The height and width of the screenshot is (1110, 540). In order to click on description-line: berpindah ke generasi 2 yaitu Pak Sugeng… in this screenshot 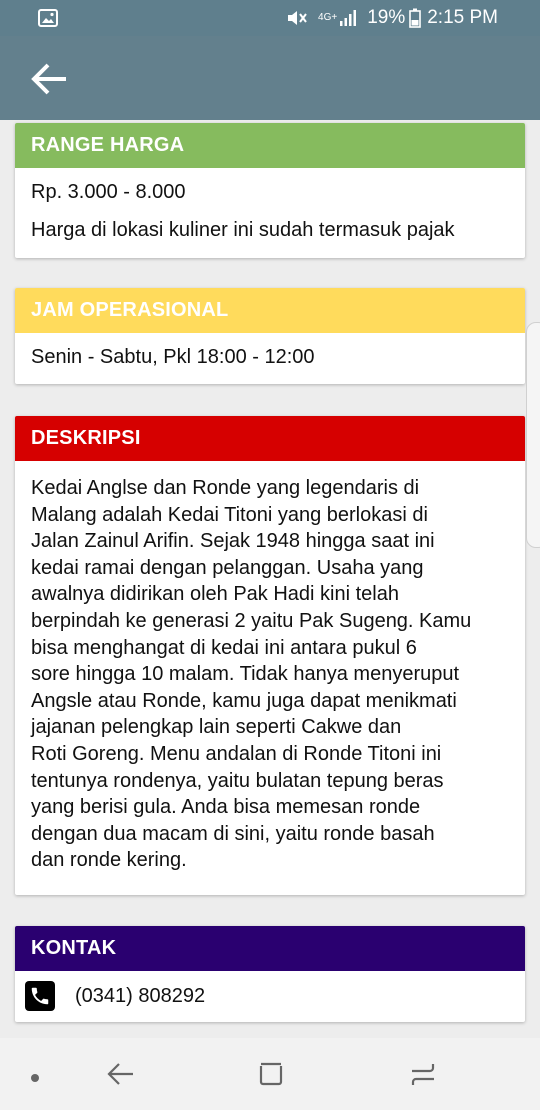, I will do `click(251, 620)`.